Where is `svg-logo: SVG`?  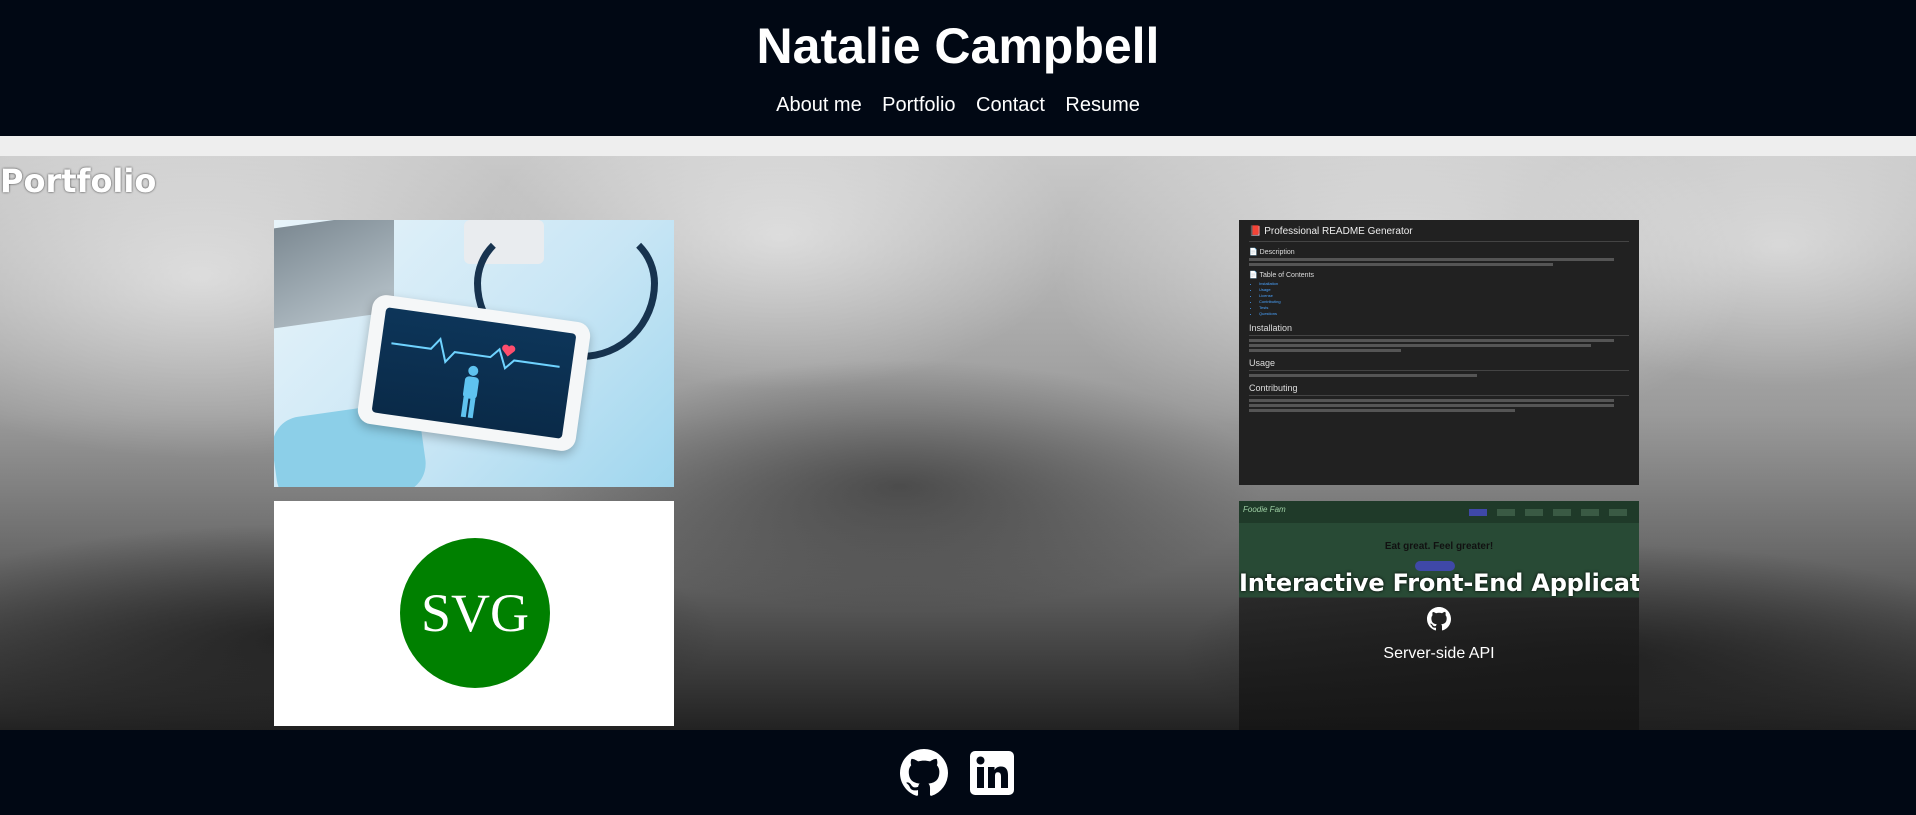
svg-logo: SVG is located at coordinates (475, 613).